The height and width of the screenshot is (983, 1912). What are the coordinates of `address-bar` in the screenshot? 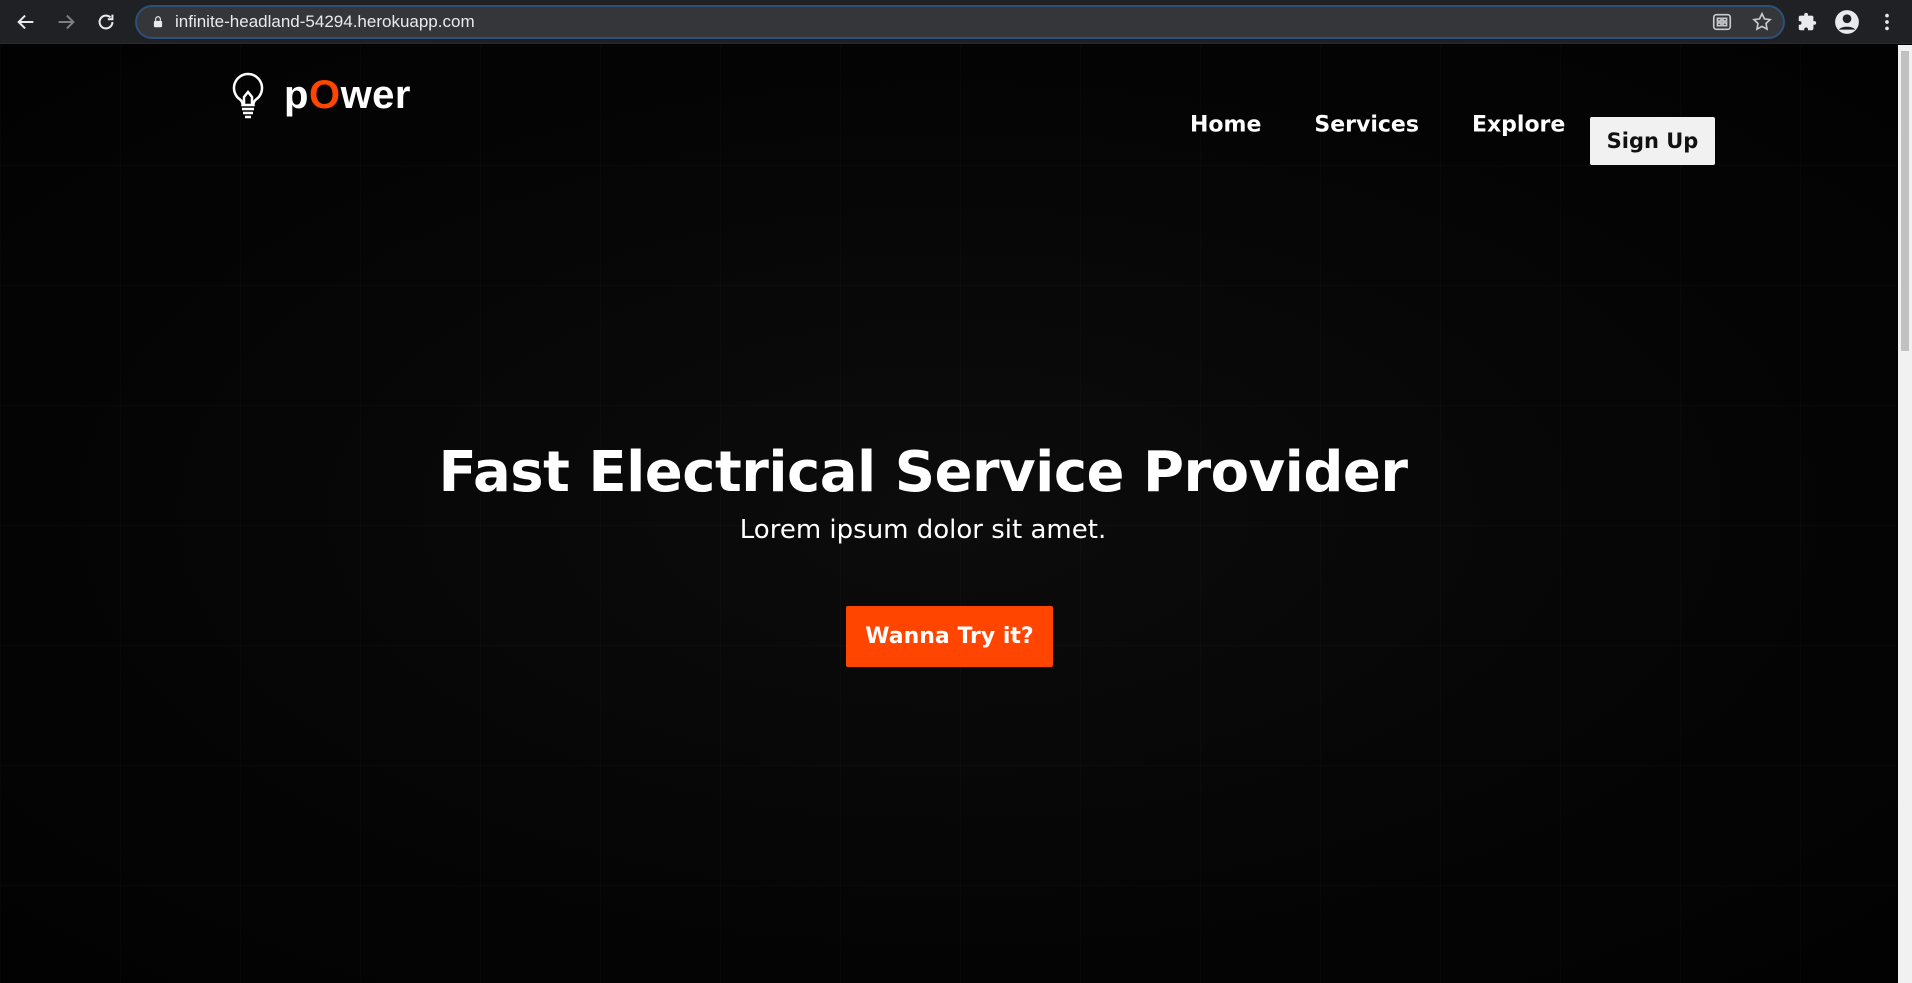 It's located at (960, 22).